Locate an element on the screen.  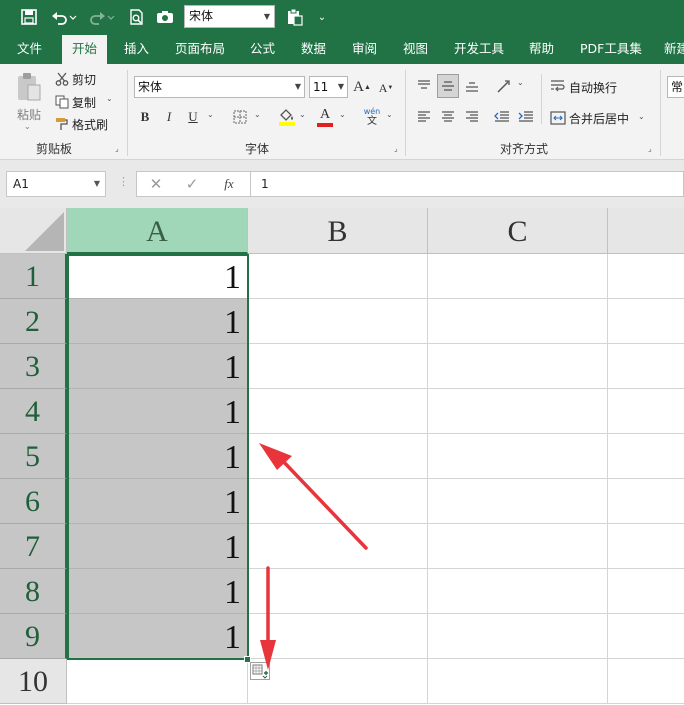
cell-a2: 1 is located at coordinates (157, 321).